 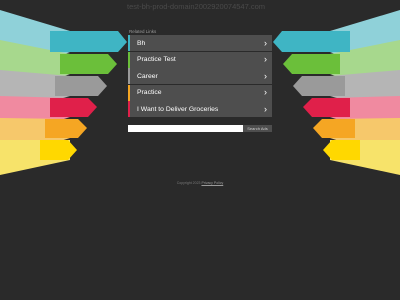 What do you see at coordinates (189, 183) in the screenshot?
I see `copyright-text: Copyright 2023` at bounding box center [189, 183].